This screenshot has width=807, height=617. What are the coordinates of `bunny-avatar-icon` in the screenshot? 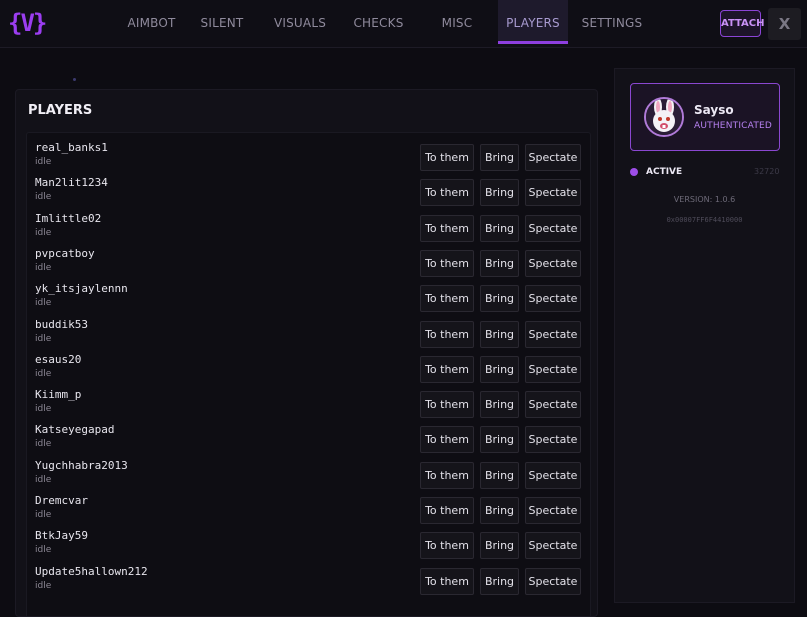 It's located at (664, 117).